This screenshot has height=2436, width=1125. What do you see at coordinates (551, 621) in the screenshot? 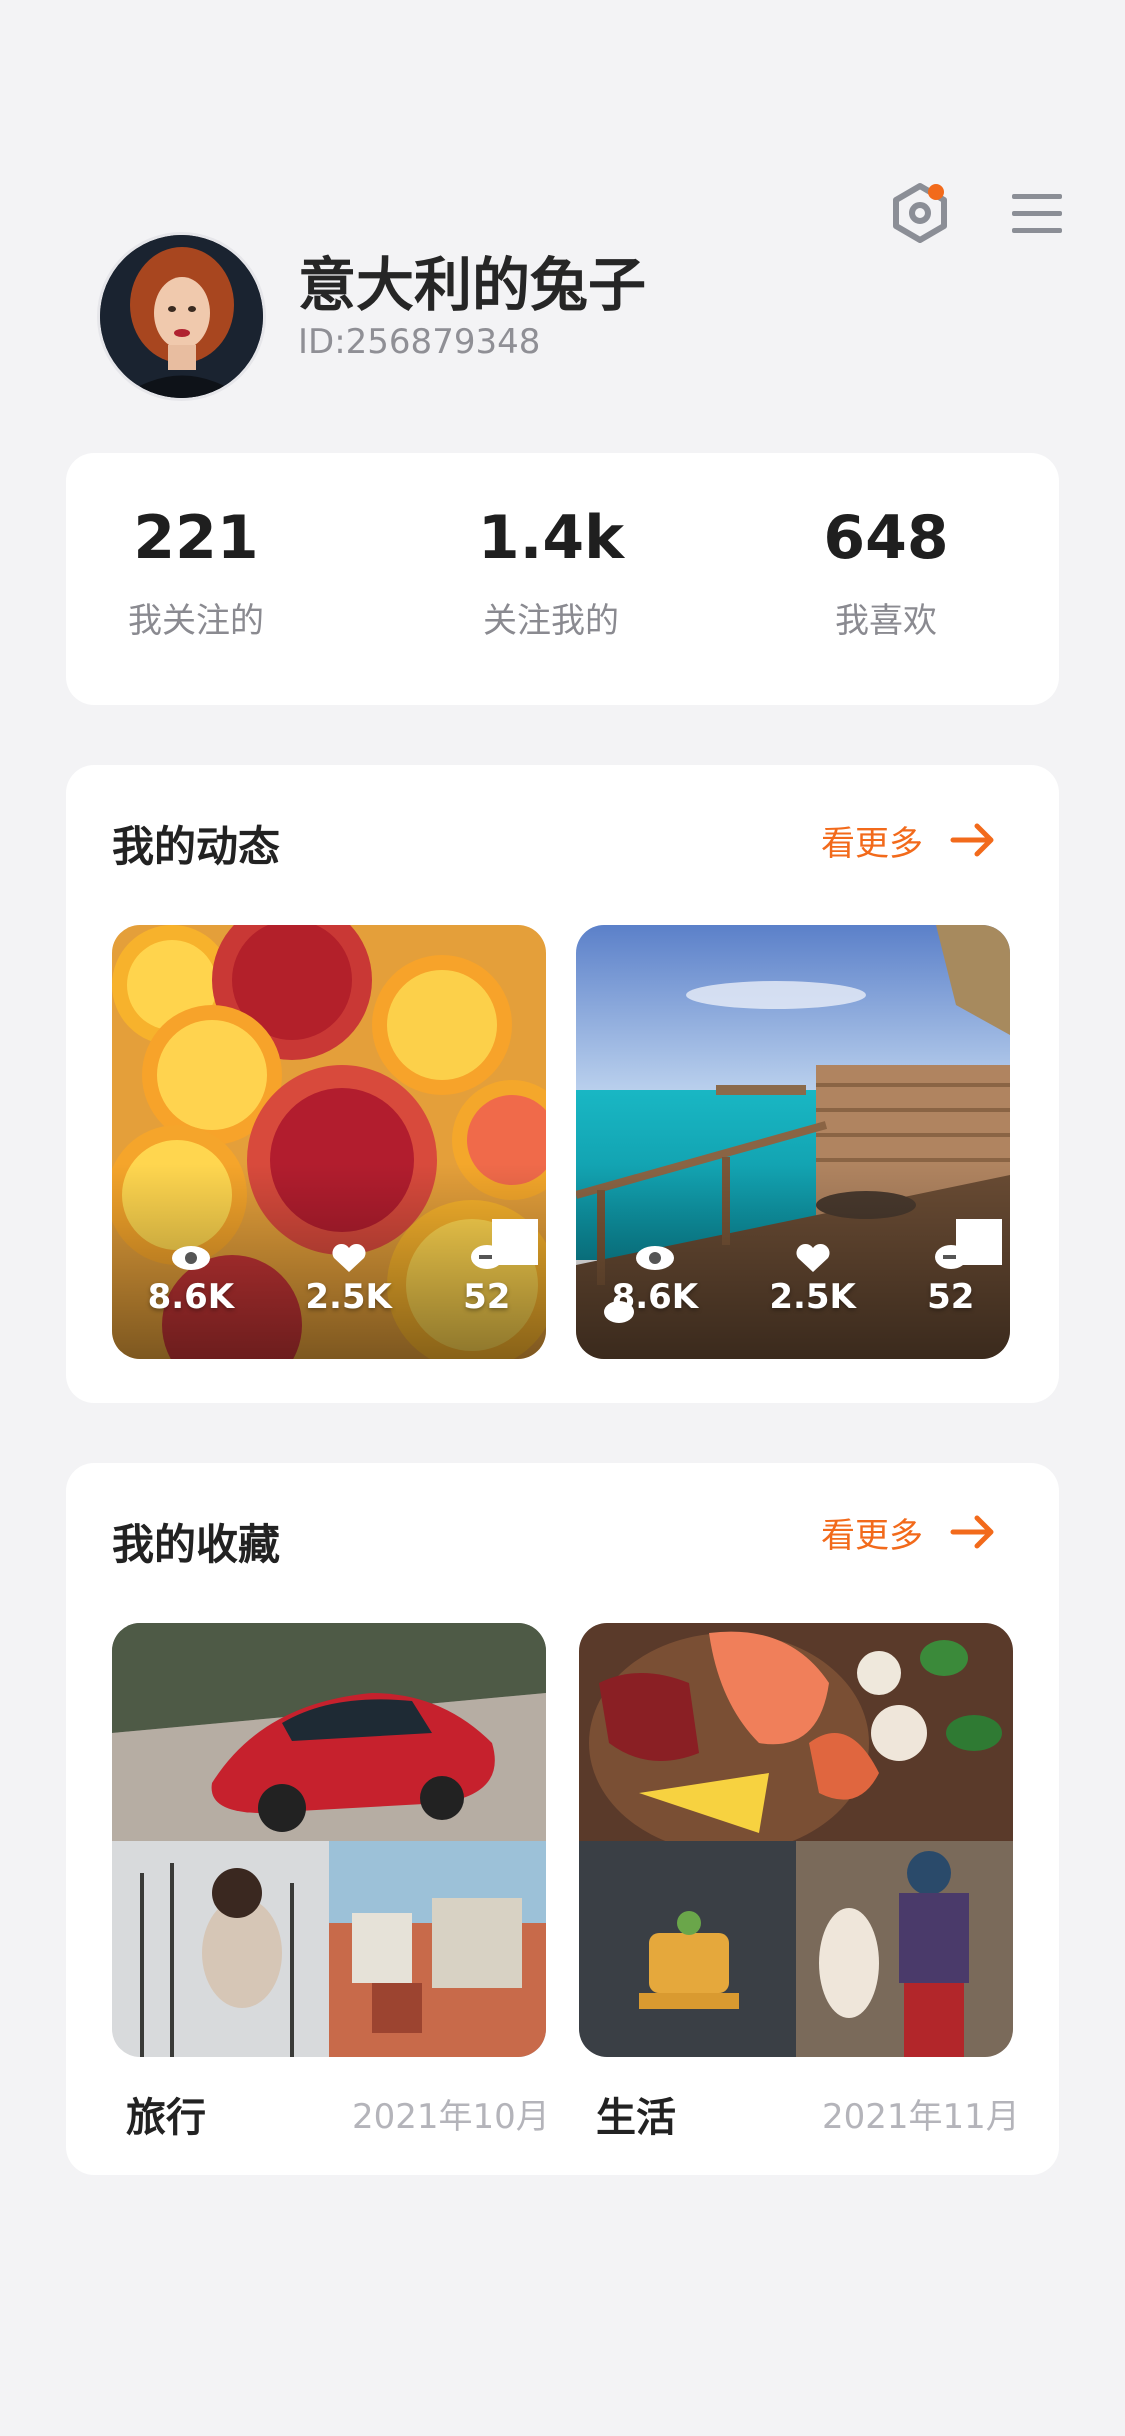
I see `stat-label: 关注我的` at bounding box center [551, 621].